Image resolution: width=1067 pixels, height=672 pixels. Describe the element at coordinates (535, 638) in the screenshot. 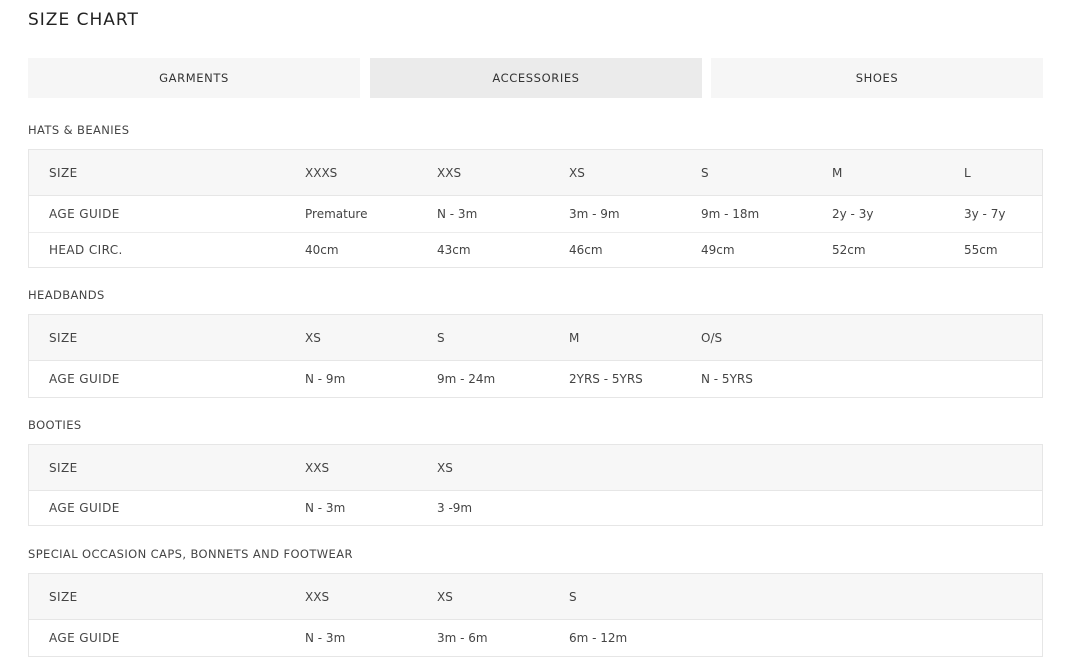

I see `table-row: AGE GUIDE N - 3m 3m - 6m 6m - 12m` at that location.